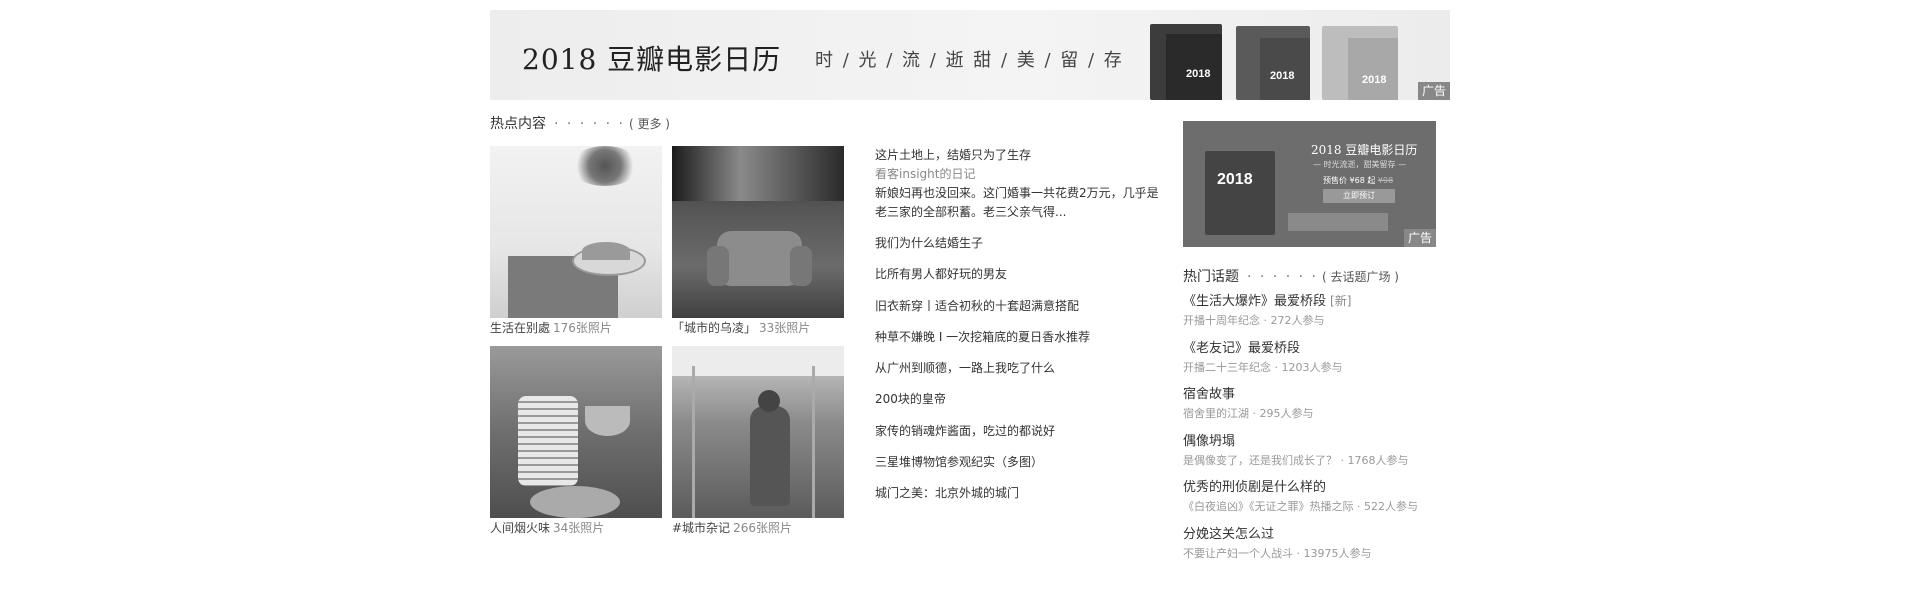 Image resolution: width=1920 pixels, height=592 pixels. Describe the element at coordinates (652, 59) in the screenshot. I see `banner-title: 2018 豆瓣电影日历` at that location.